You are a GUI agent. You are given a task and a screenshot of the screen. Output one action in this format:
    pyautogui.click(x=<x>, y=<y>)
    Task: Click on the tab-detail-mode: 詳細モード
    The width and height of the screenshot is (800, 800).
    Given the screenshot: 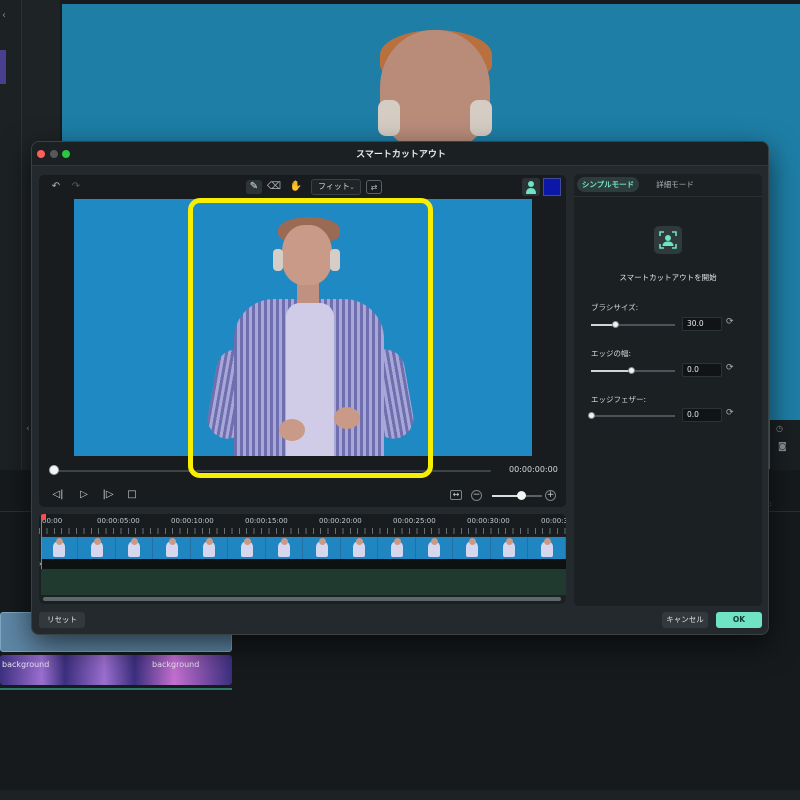 What is the action you would take?
    pyautogui.click(x=675, y=184)
    